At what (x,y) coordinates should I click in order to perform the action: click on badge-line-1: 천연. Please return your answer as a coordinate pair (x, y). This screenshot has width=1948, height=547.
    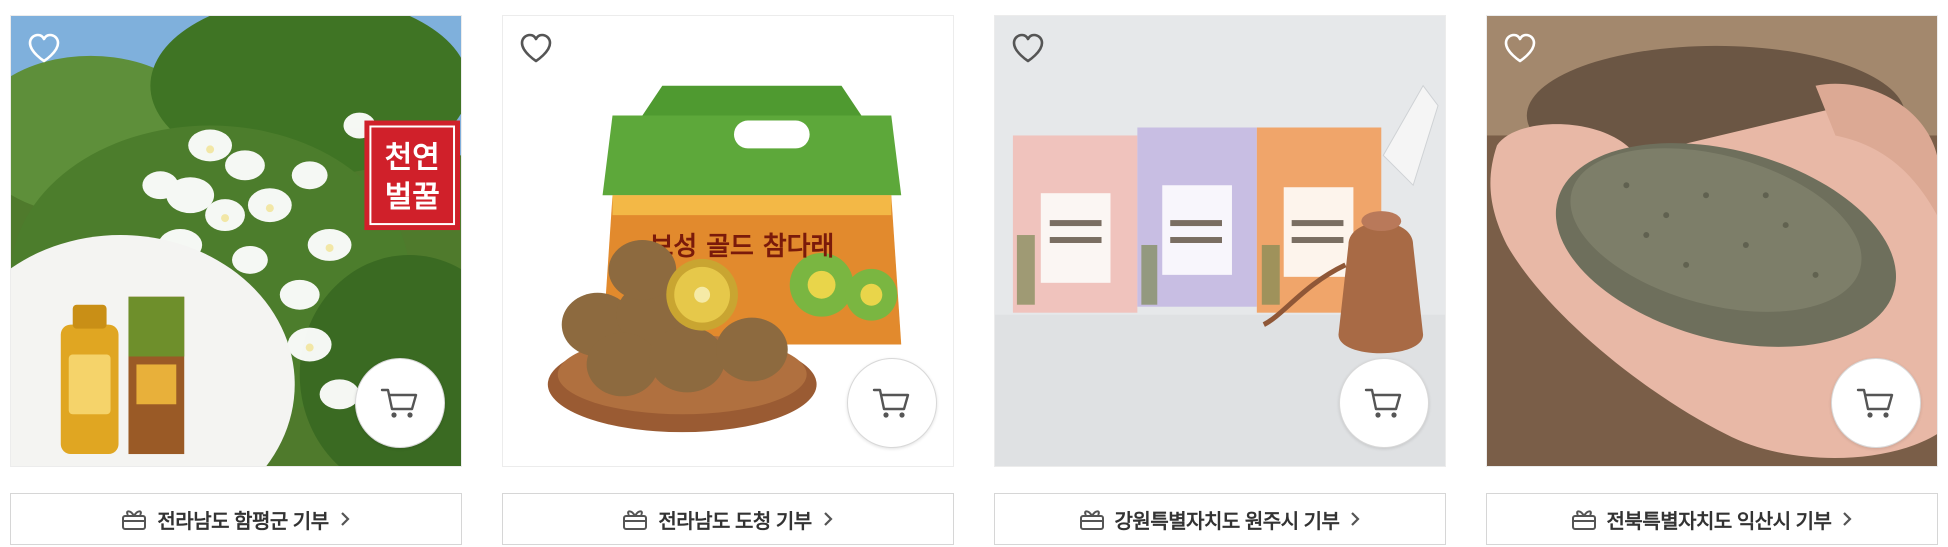
    Looking at the image, I should click on (412, 157).